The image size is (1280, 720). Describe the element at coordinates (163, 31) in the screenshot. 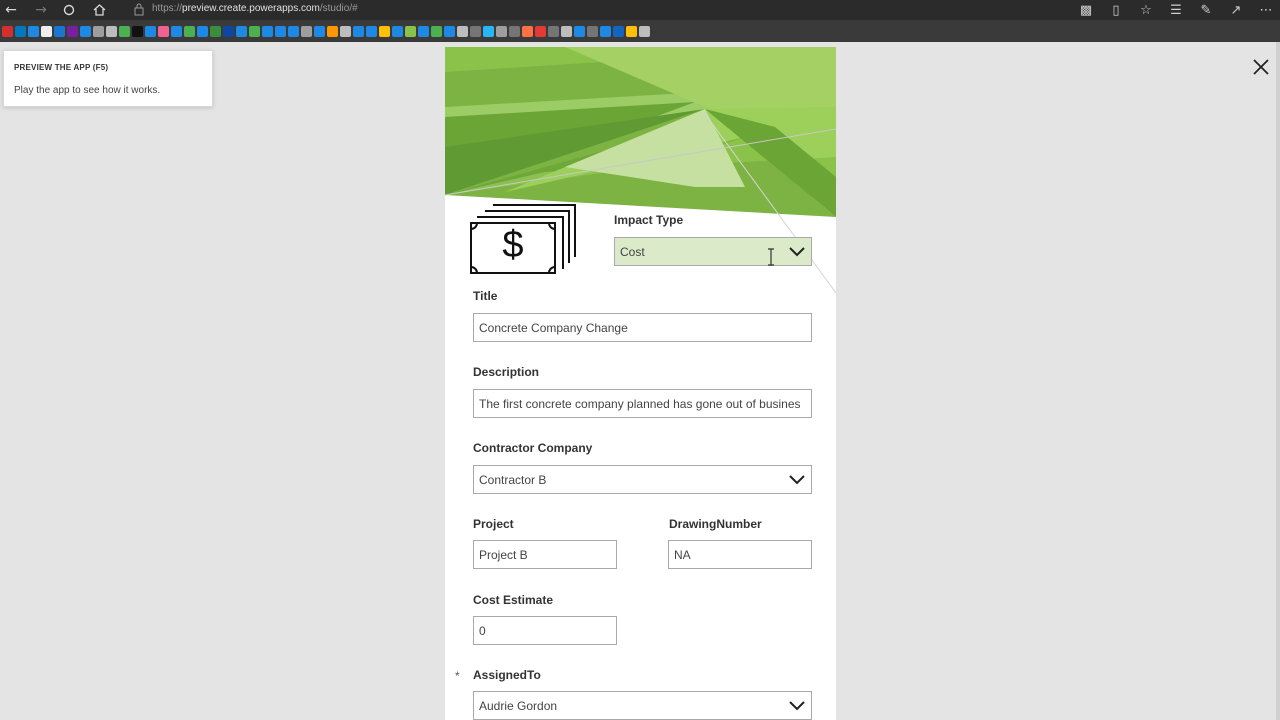

I see `favorite-circle-icon` at that location.